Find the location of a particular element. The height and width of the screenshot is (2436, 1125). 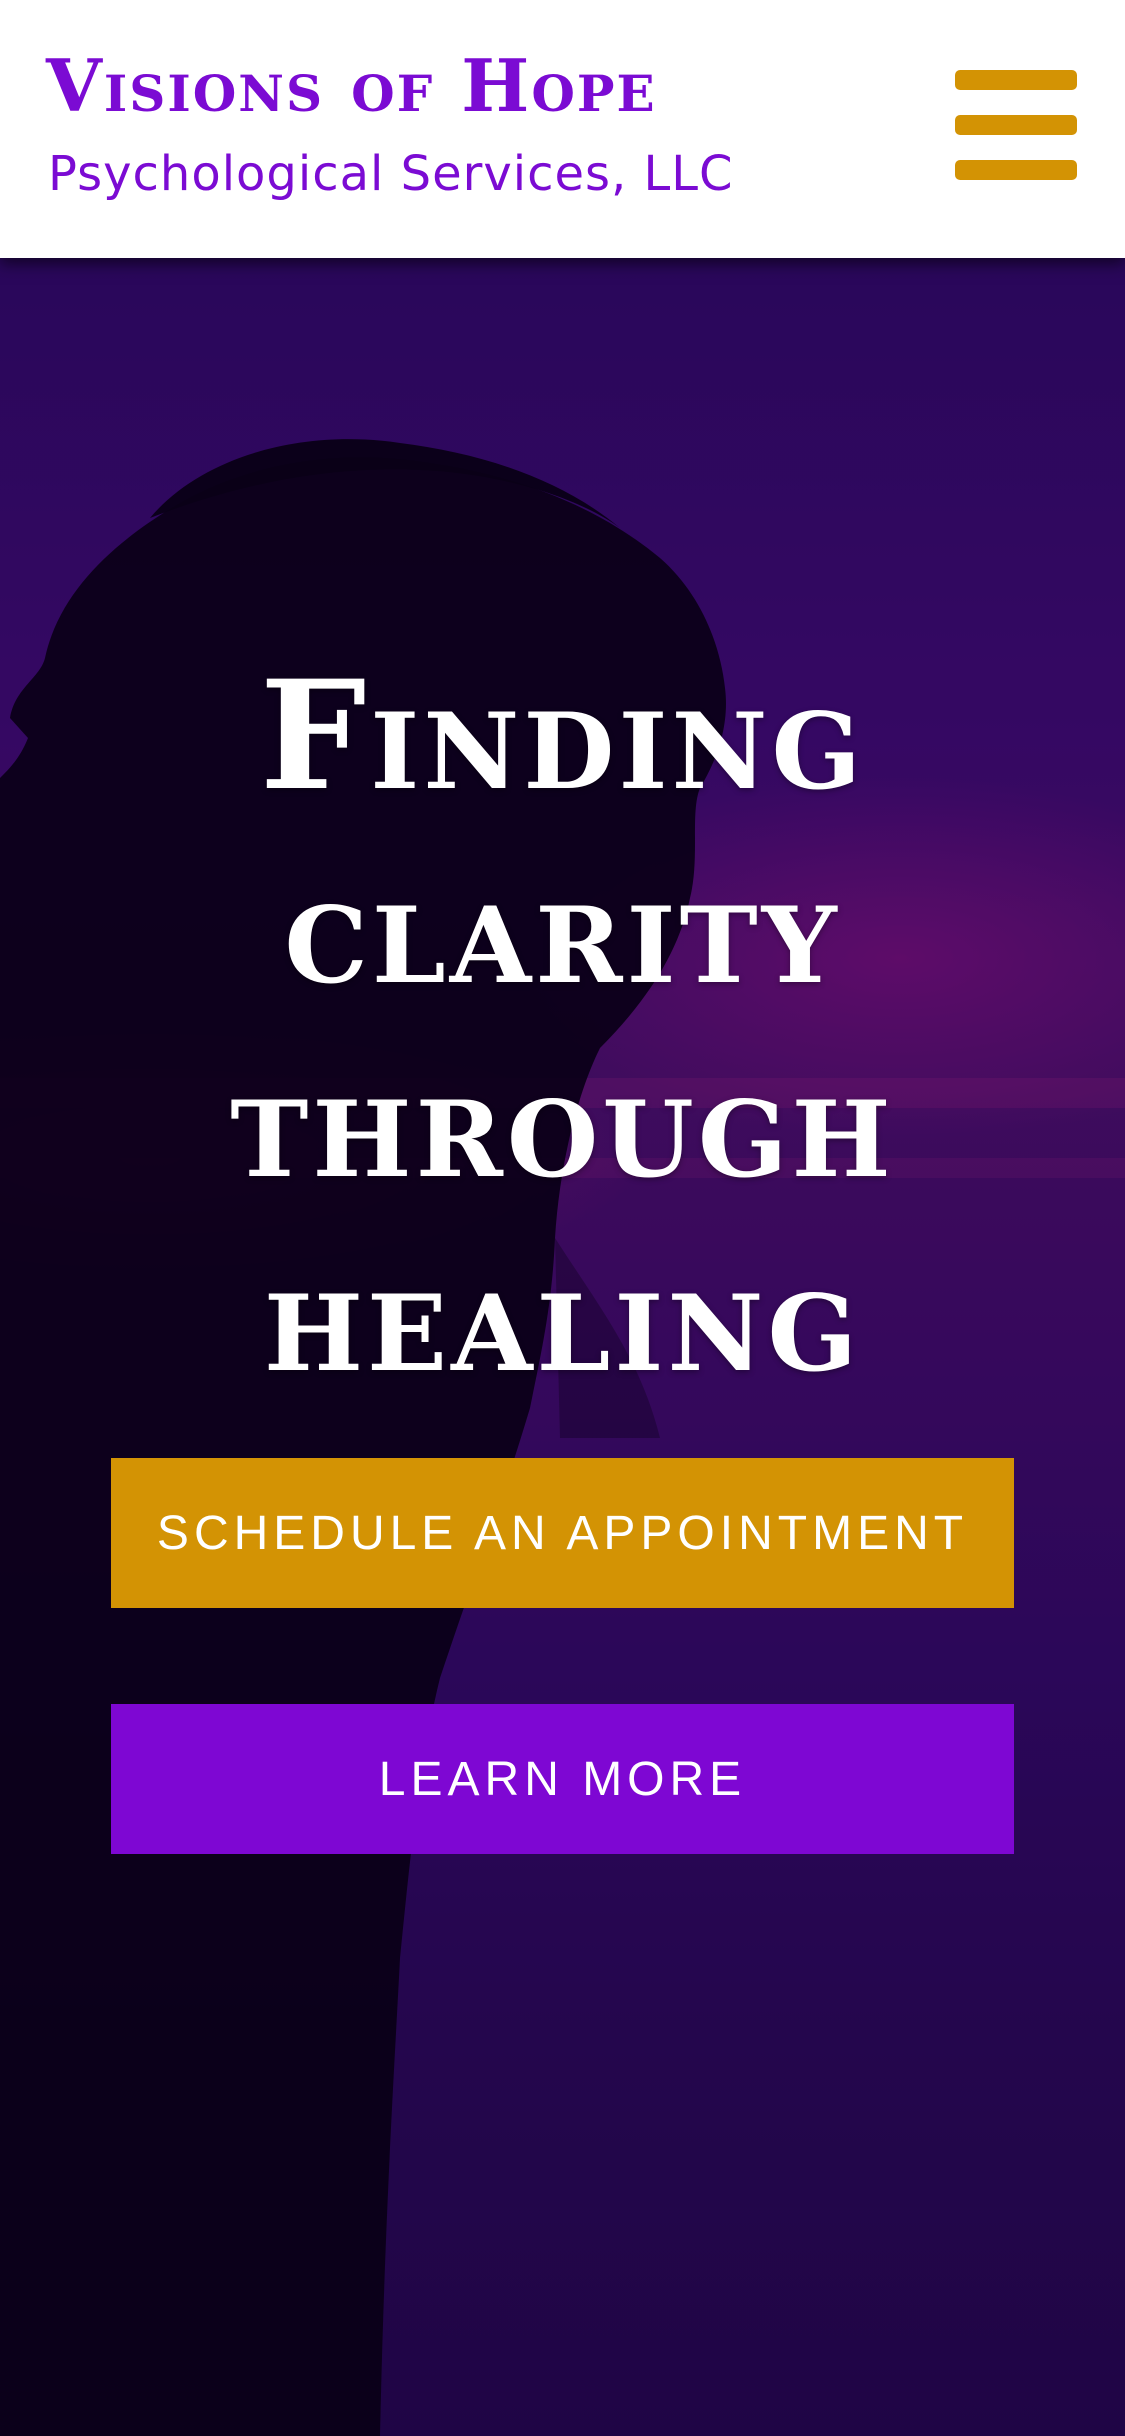

learn-more-button: LEARN MORE is located at coordinates (562, 1779).